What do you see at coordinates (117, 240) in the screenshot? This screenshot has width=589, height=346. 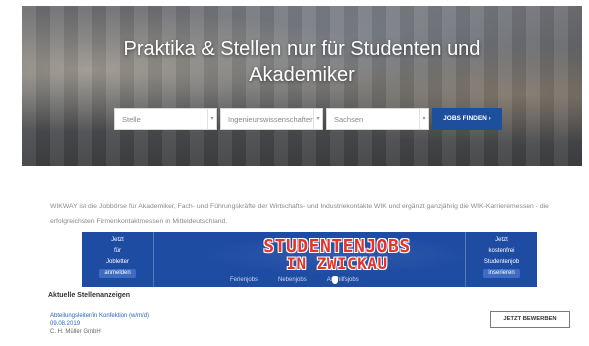 I see `jobletter-line1: Jetzt` at bounding box center [117, 240].